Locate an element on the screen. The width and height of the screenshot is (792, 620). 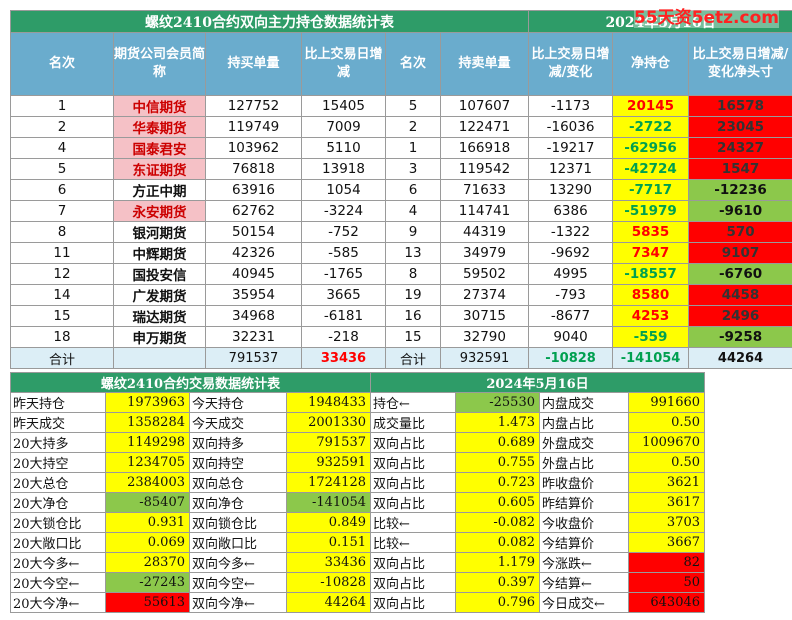
stats-cell: 双向持多 is located at coordinates (238, 442).